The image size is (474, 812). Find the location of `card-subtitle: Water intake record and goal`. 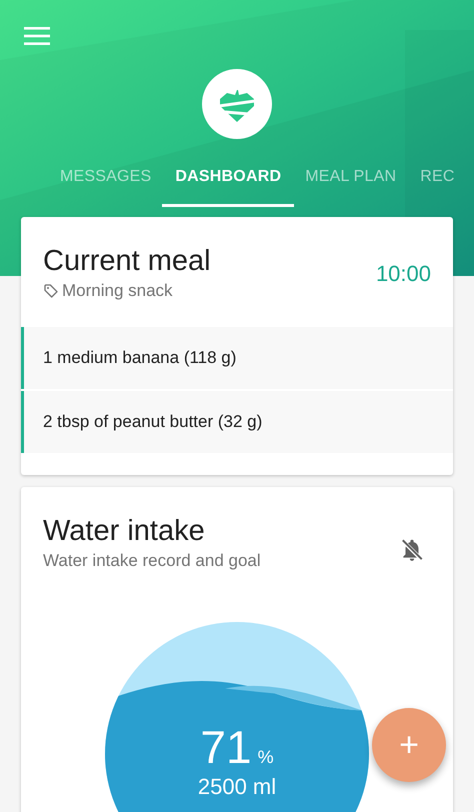

card-subtitle: Water intake record and goal is located at coordinates (152, 561).